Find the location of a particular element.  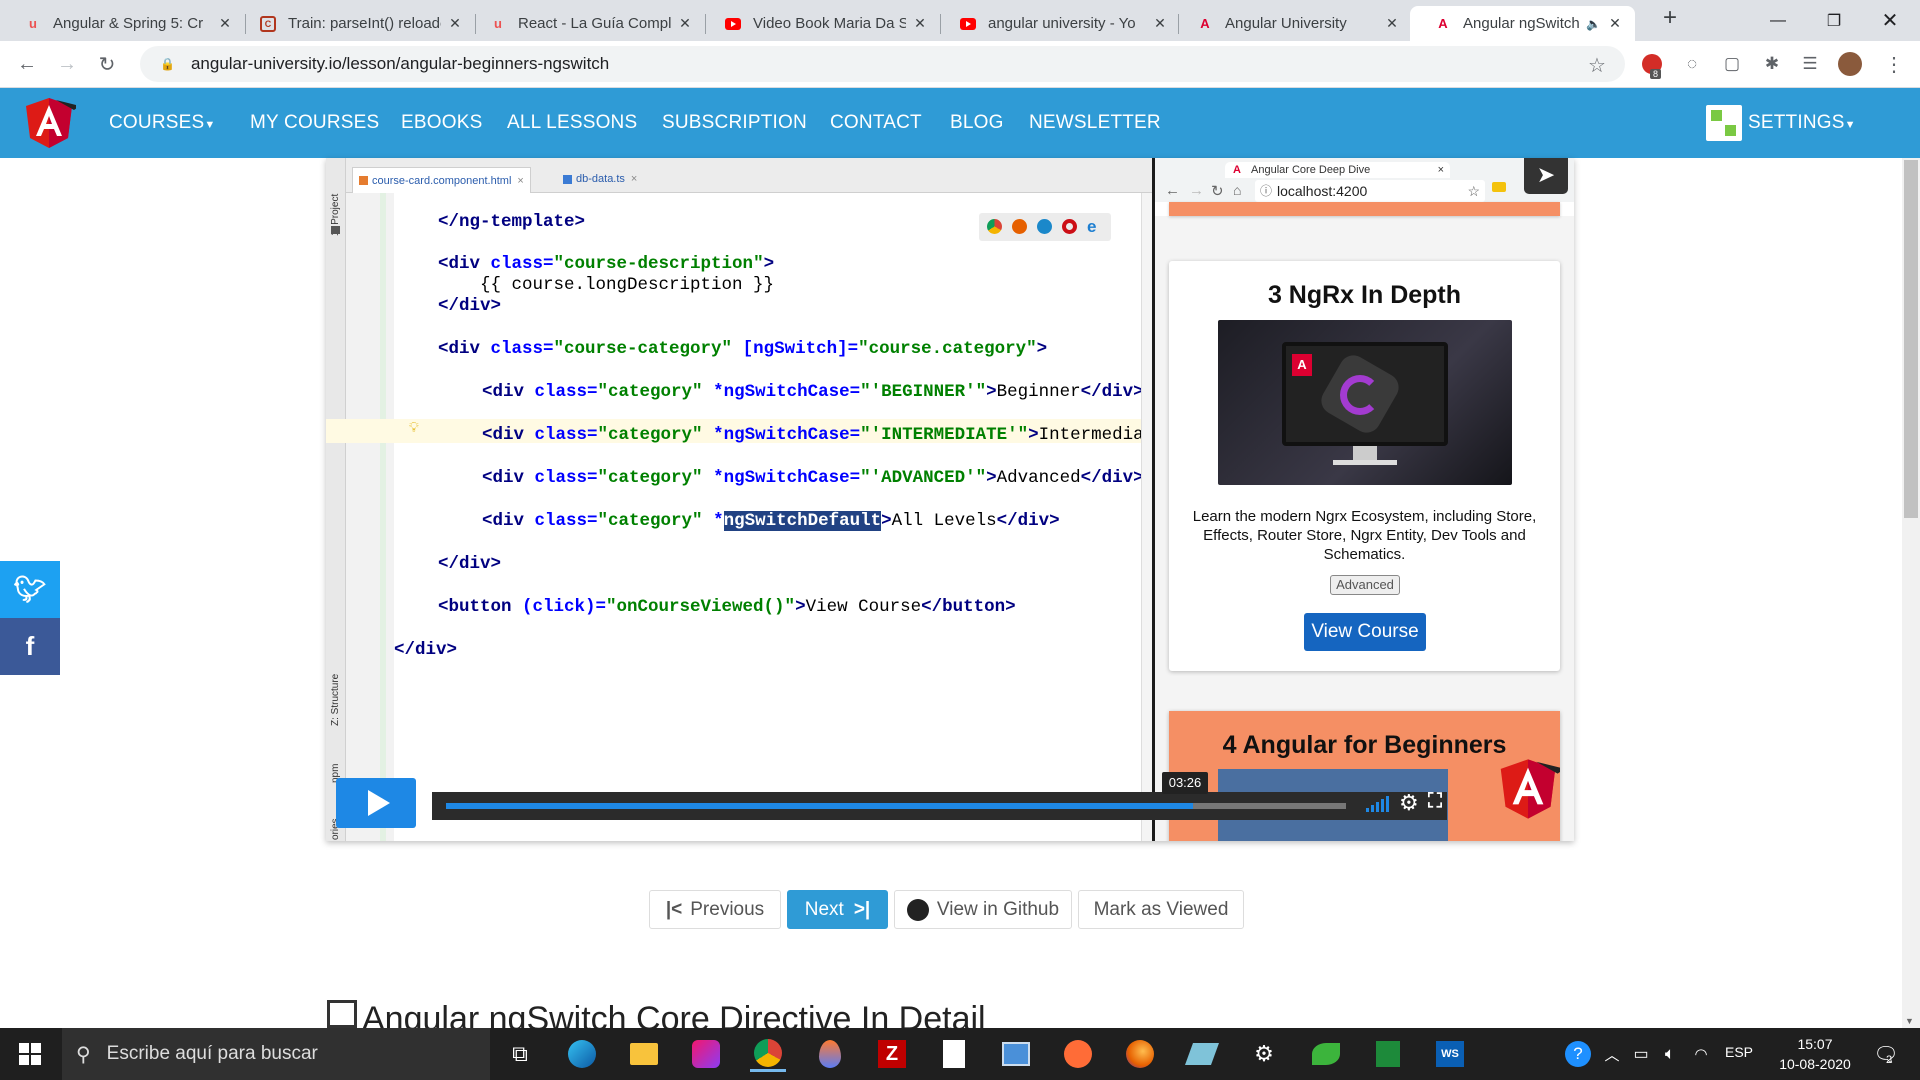

help-icon: ? is located at coordinates (1578, 1054).